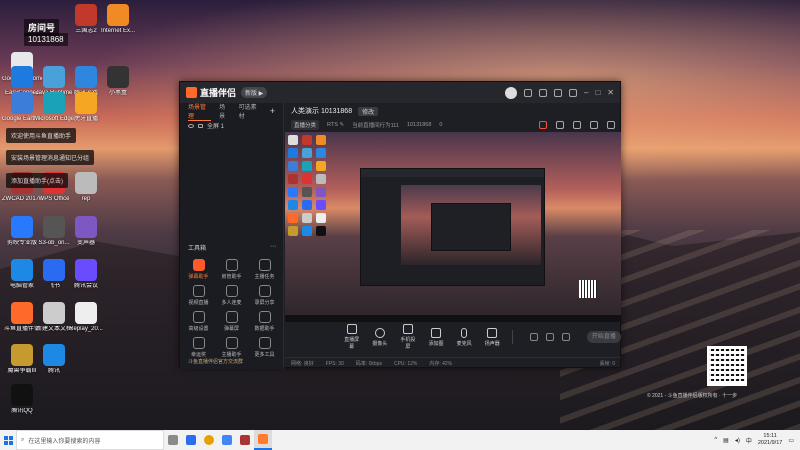  Describe the element at coordinates (577, 125) in the screenshot. I see `record-icon` at that location.